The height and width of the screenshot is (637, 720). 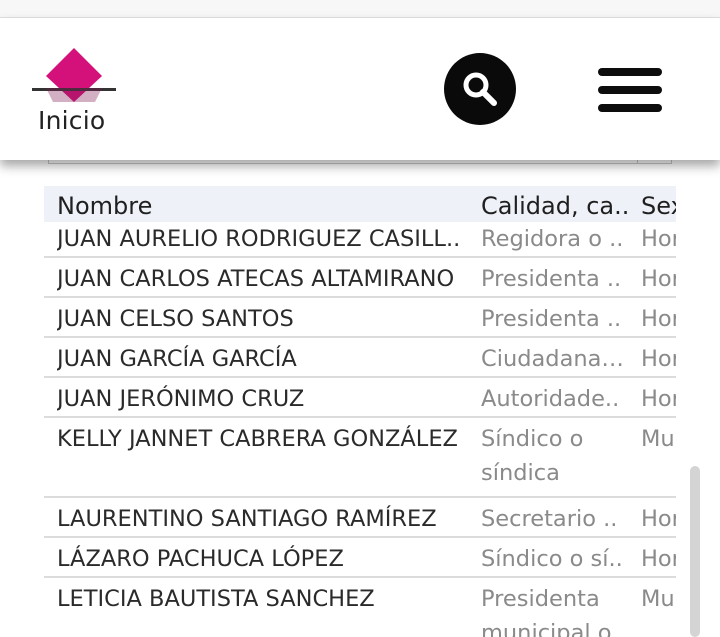 I want to click on cell-calidad: Ciudadana (.., so click(x=555, y=359).